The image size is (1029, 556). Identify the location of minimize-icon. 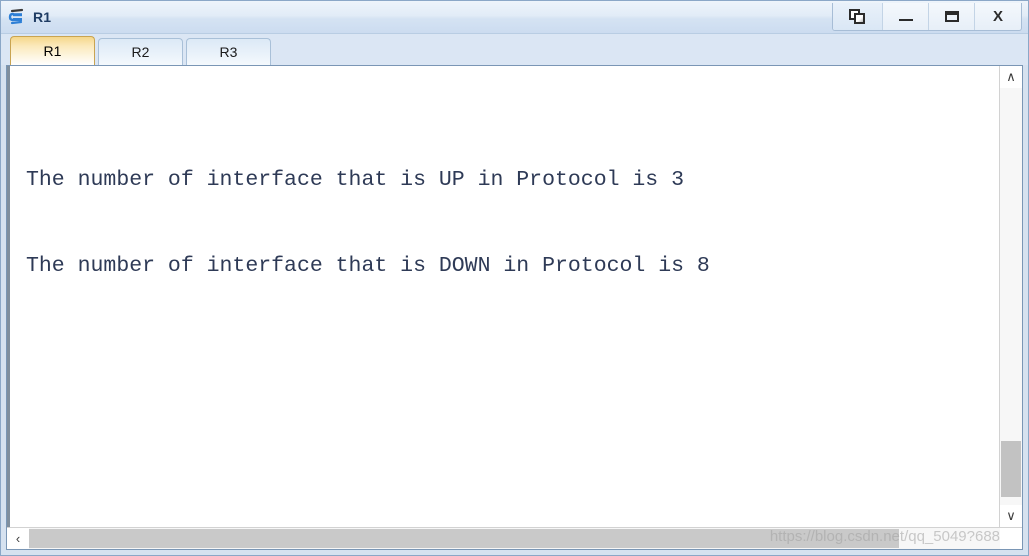
(905, 20).